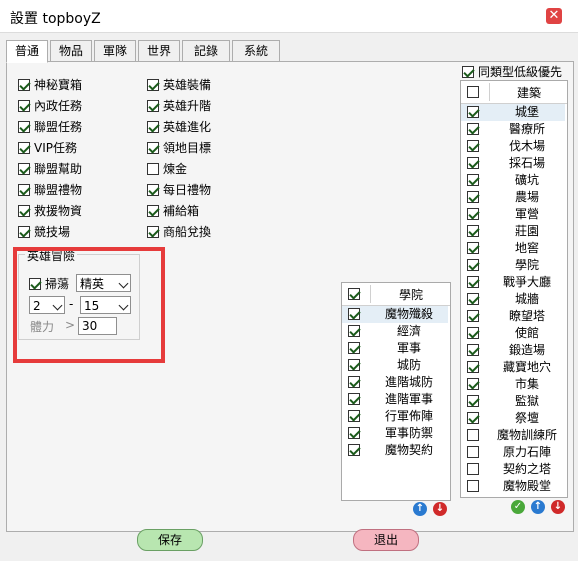 This screenshot has height=561, width=578. What do you see at coordinates (513, 146) in the screenshot?
I see `building-row: 伐木場` at bounding box center [513, 146].